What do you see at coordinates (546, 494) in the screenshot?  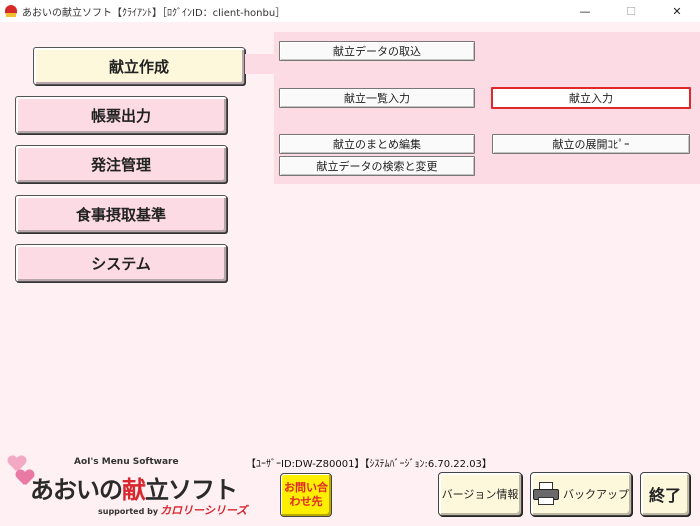 I see `printer-icon` at bounding box center [546, 494].